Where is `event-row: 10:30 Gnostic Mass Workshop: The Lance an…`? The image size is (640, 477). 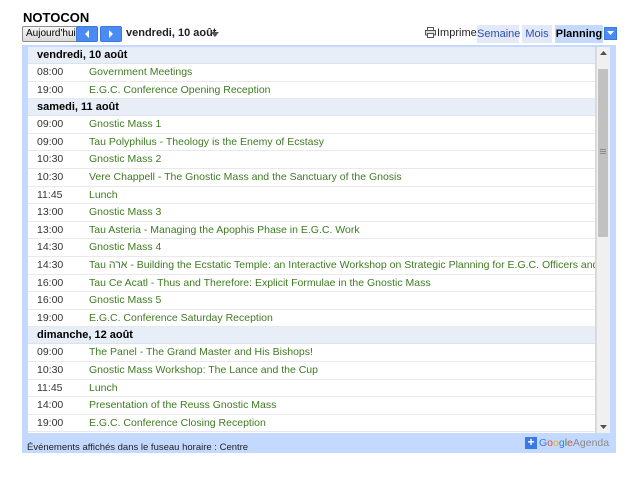 event-row: 10:30 Gnostic Mass Workshop: The Lance an… is located at coordinates (311, 371).